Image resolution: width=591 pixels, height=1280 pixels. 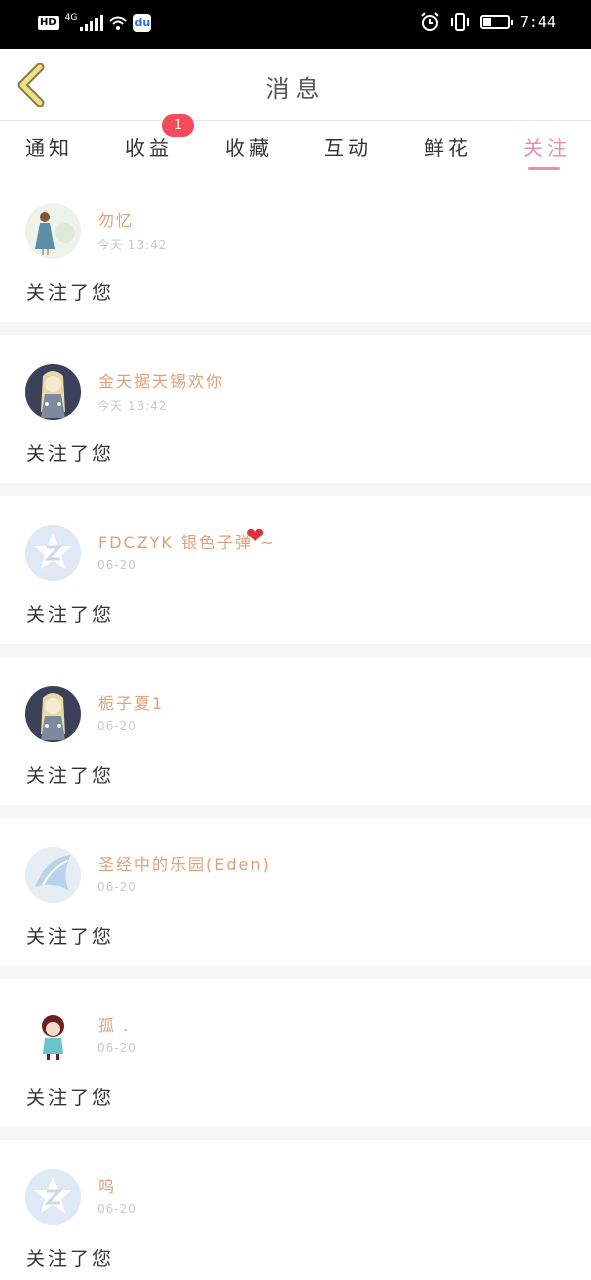 I want to click on heart-icon: ❤, so click(x=255, y=536).